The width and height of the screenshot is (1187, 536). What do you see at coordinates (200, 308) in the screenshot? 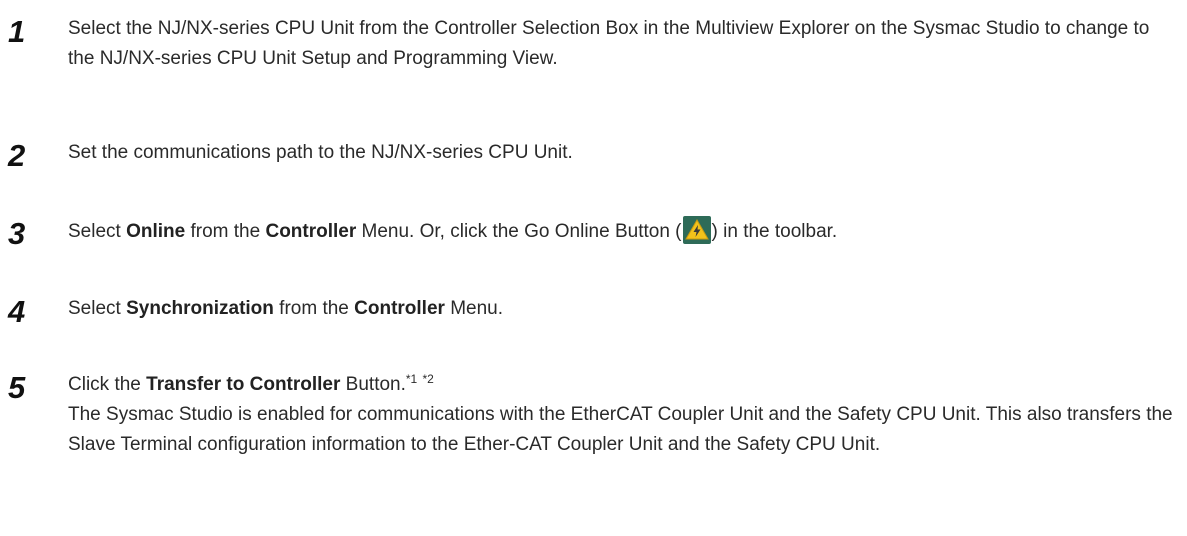
I see `menu-item-synchronization: Synchronization` at bounding box center [200, 308].